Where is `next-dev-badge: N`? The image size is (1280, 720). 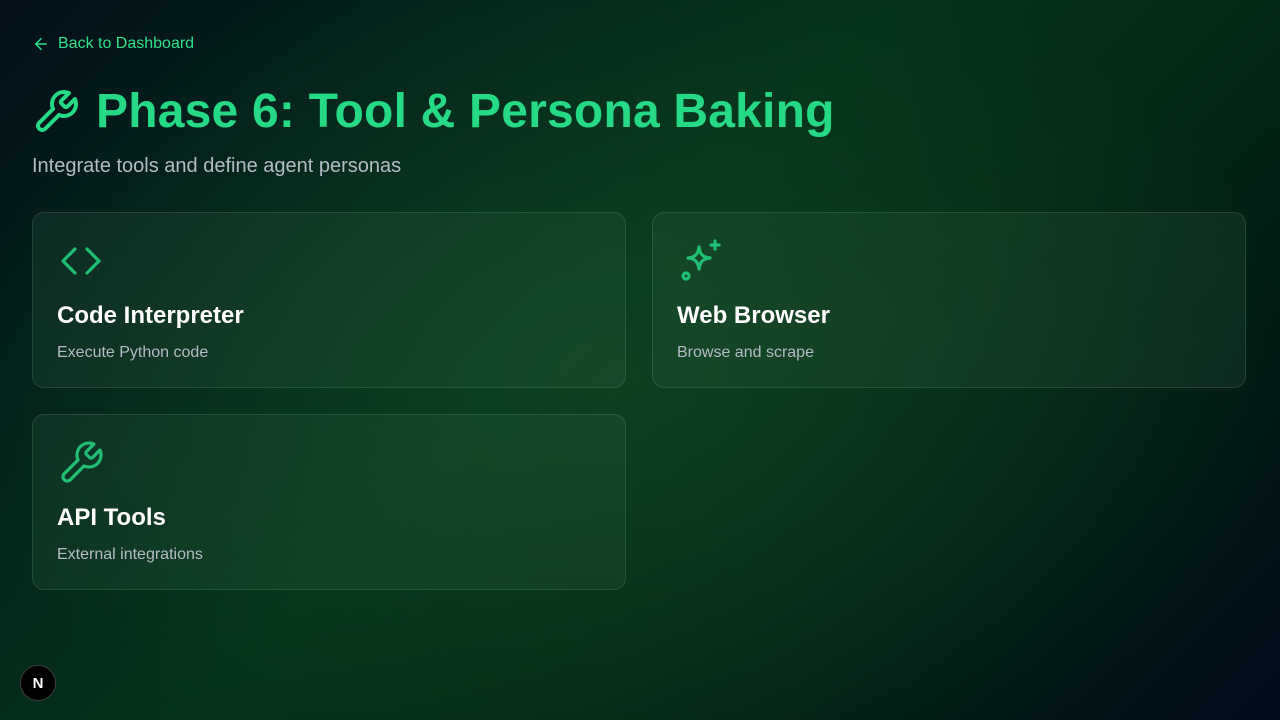
next-dev-badge: N is located at coordinates (38, 683).